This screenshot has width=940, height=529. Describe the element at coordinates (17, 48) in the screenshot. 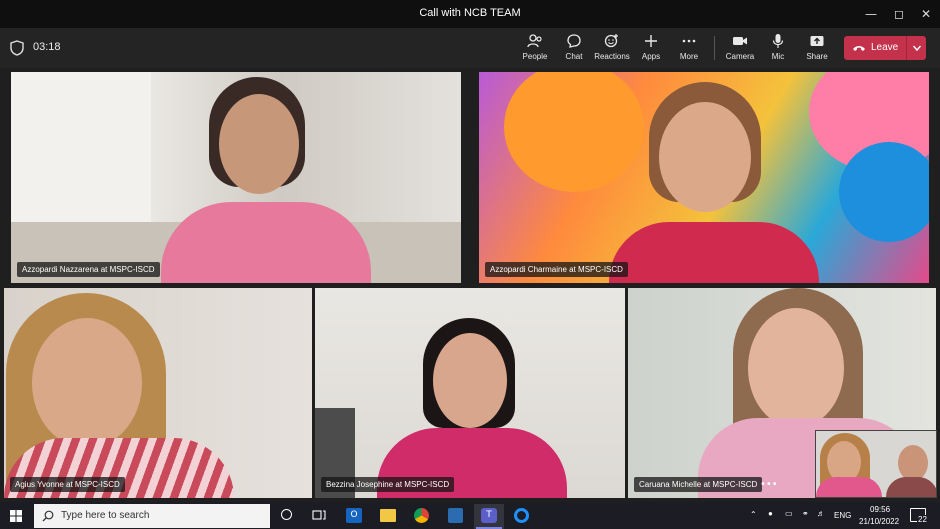

I see `shield-icon` at that location.